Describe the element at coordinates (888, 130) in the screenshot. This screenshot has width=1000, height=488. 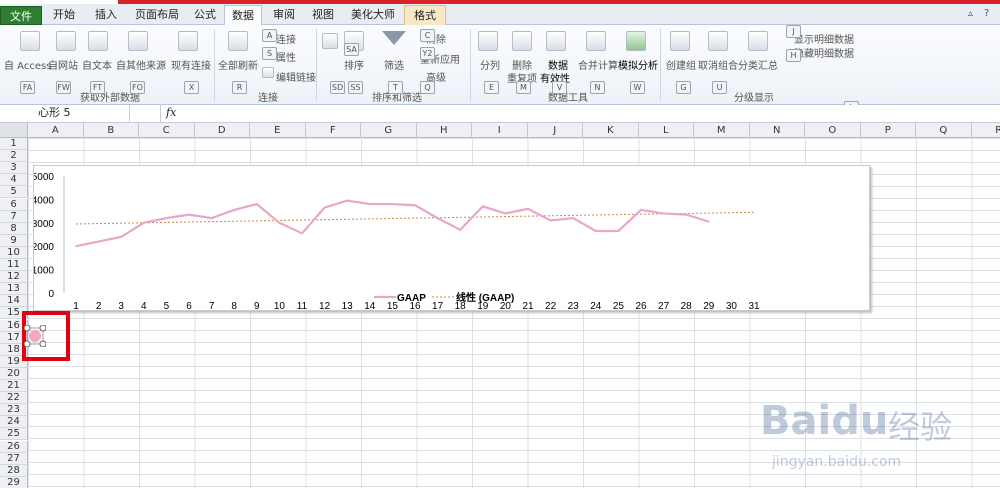
I see `column-header-P: P` at that location.